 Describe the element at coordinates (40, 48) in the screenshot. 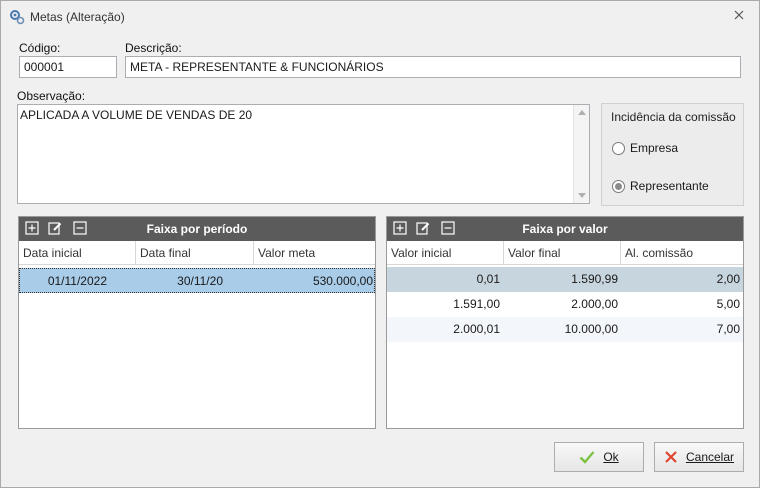

I see `codigo-label: Código:` at that location.